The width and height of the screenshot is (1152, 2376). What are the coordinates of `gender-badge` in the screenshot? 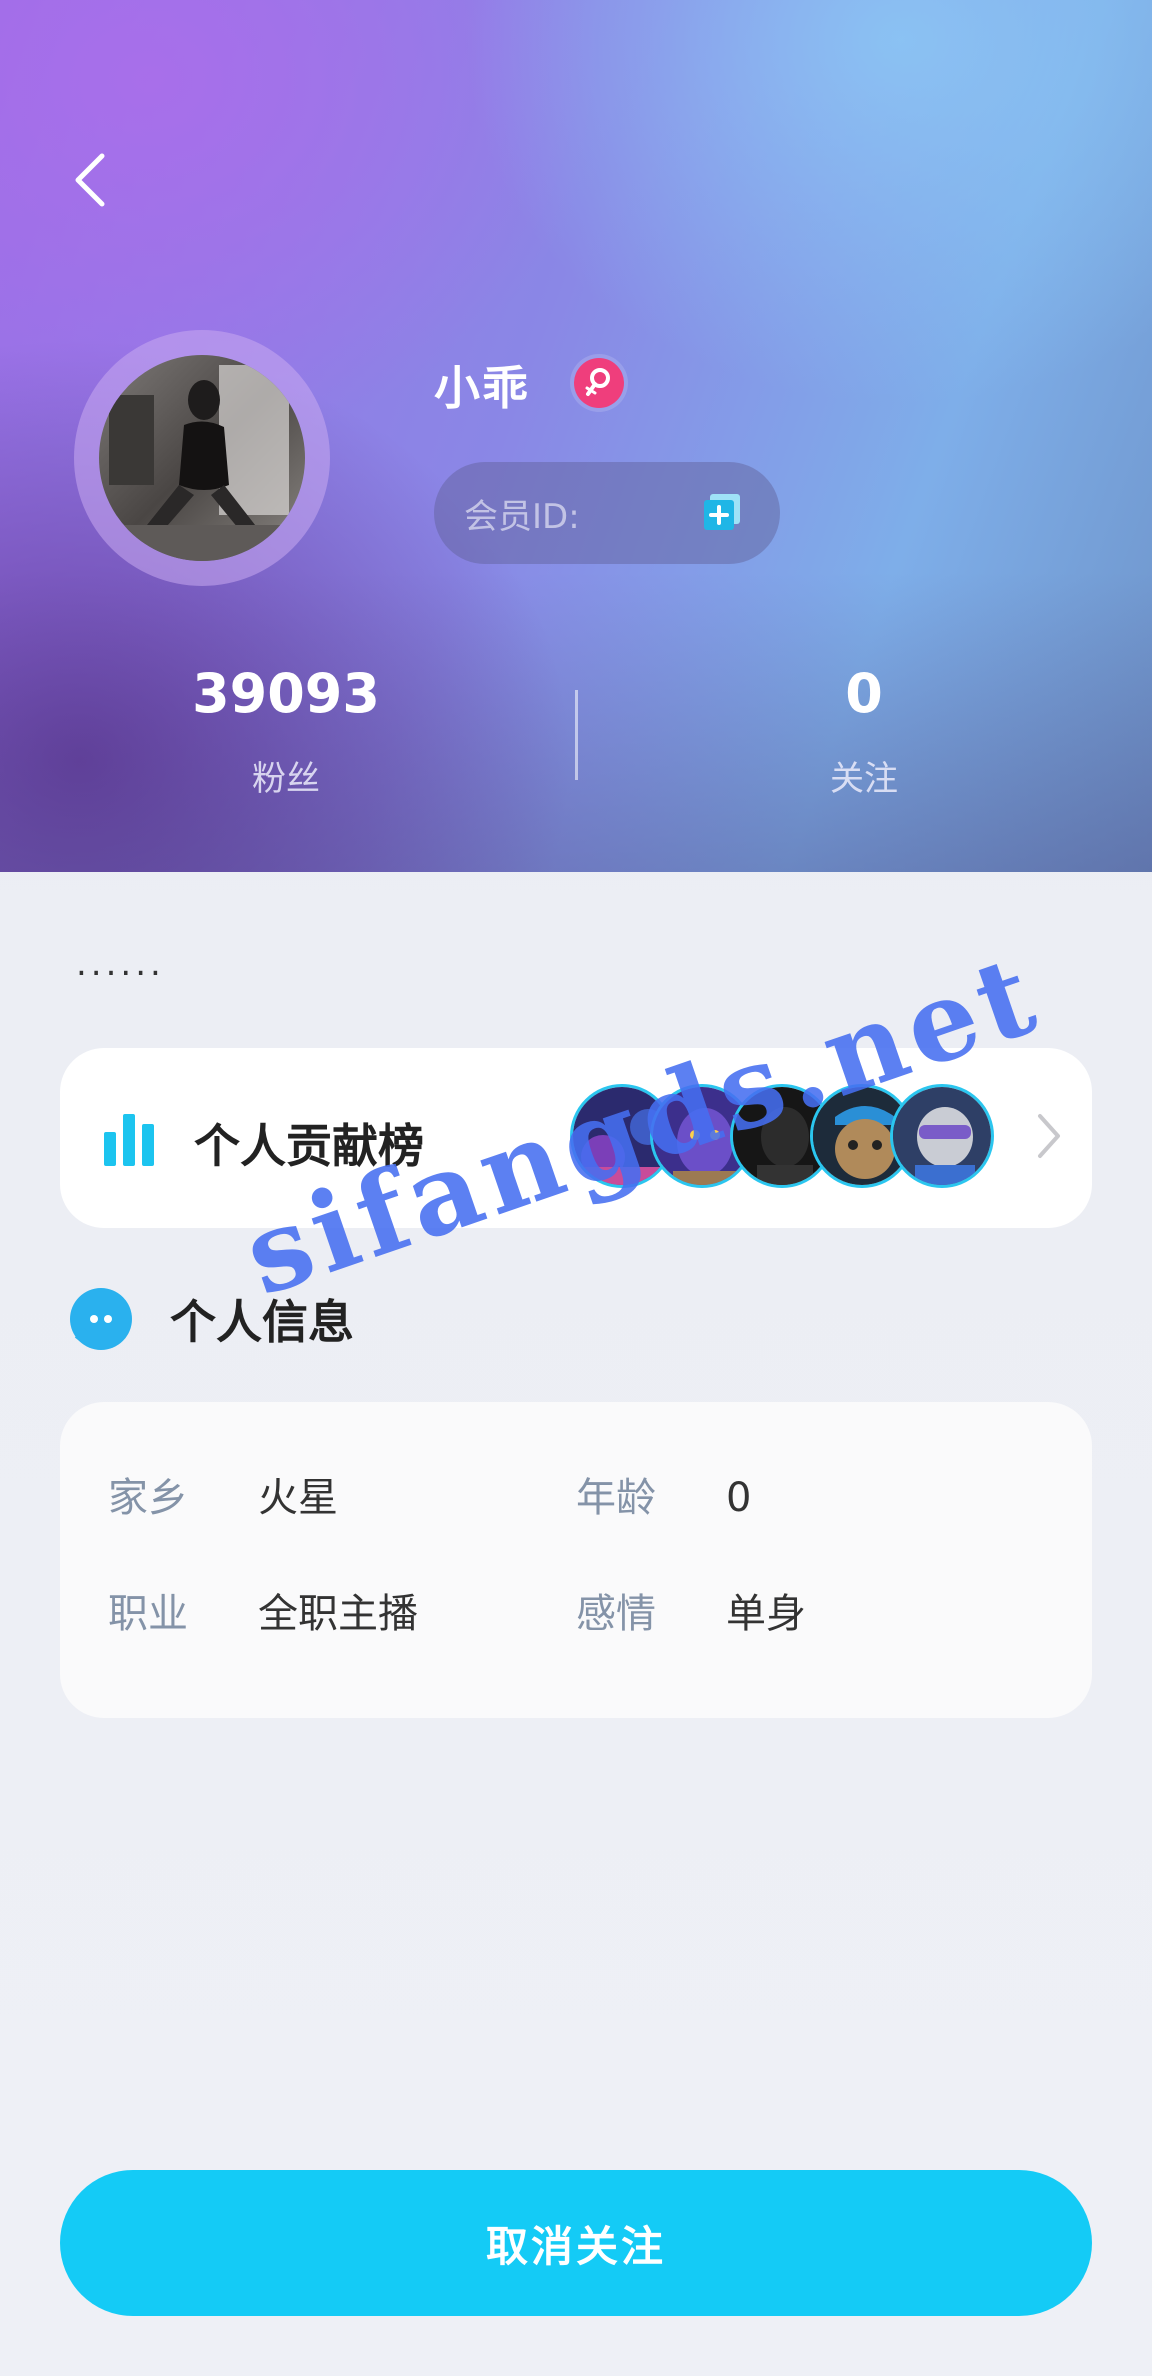 It's located at (599, 383).